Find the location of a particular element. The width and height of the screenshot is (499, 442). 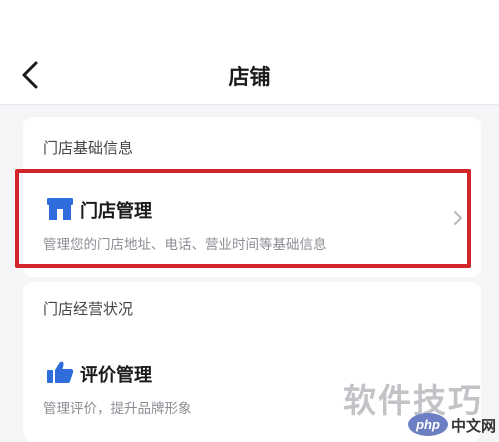

thumbs-up-icon is located at coordinates (60, 372).